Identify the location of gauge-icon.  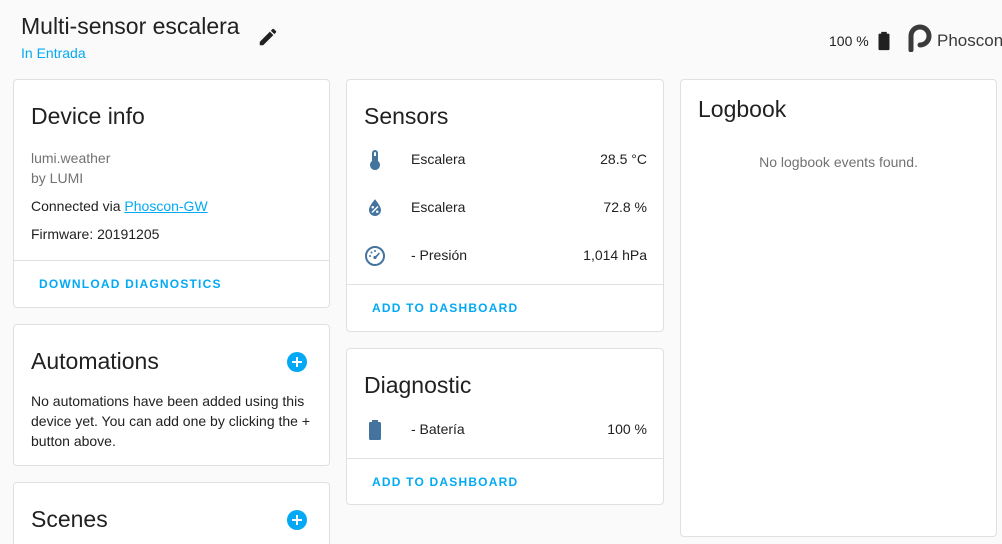
(375, 256).